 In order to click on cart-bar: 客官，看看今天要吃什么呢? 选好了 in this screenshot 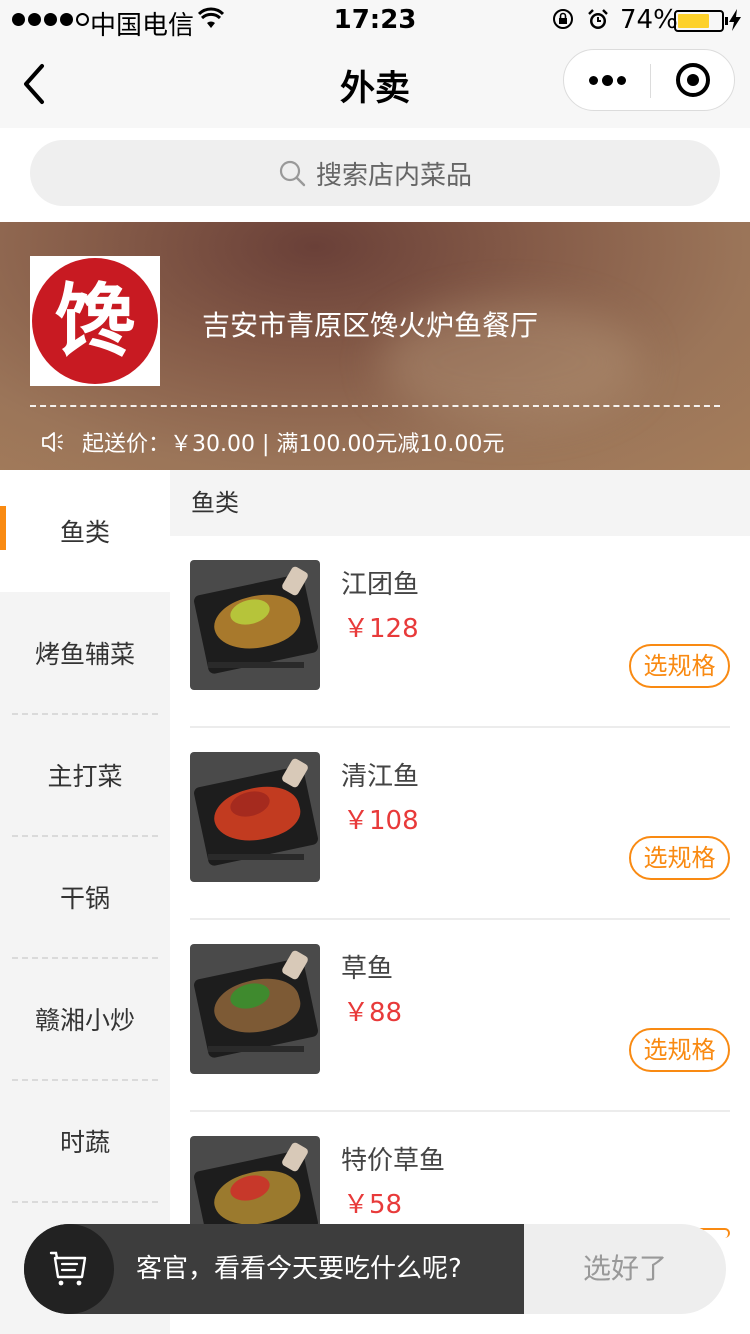, I will do `click(375, 1269)`.